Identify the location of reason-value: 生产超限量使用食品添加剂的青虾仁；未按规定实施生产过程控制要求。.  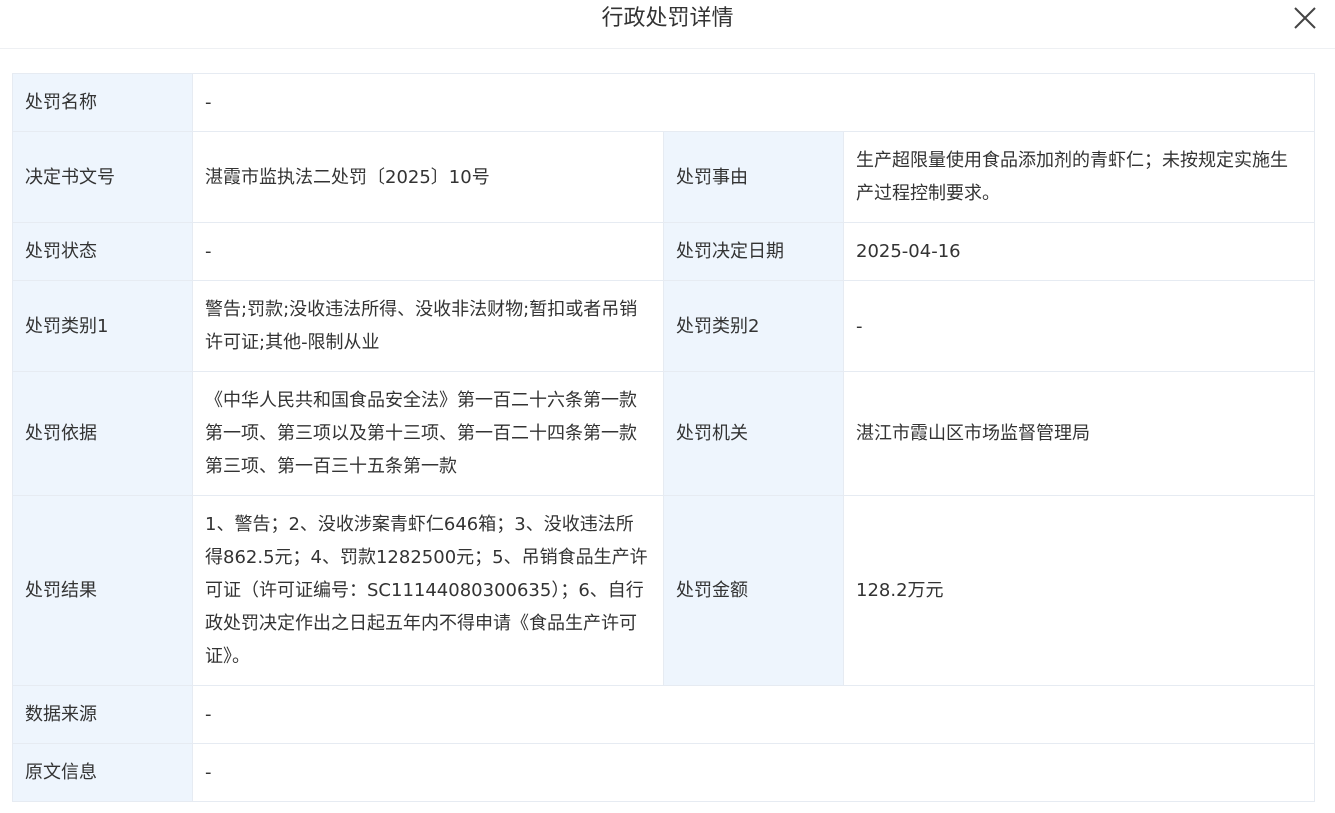
(1079, 177).